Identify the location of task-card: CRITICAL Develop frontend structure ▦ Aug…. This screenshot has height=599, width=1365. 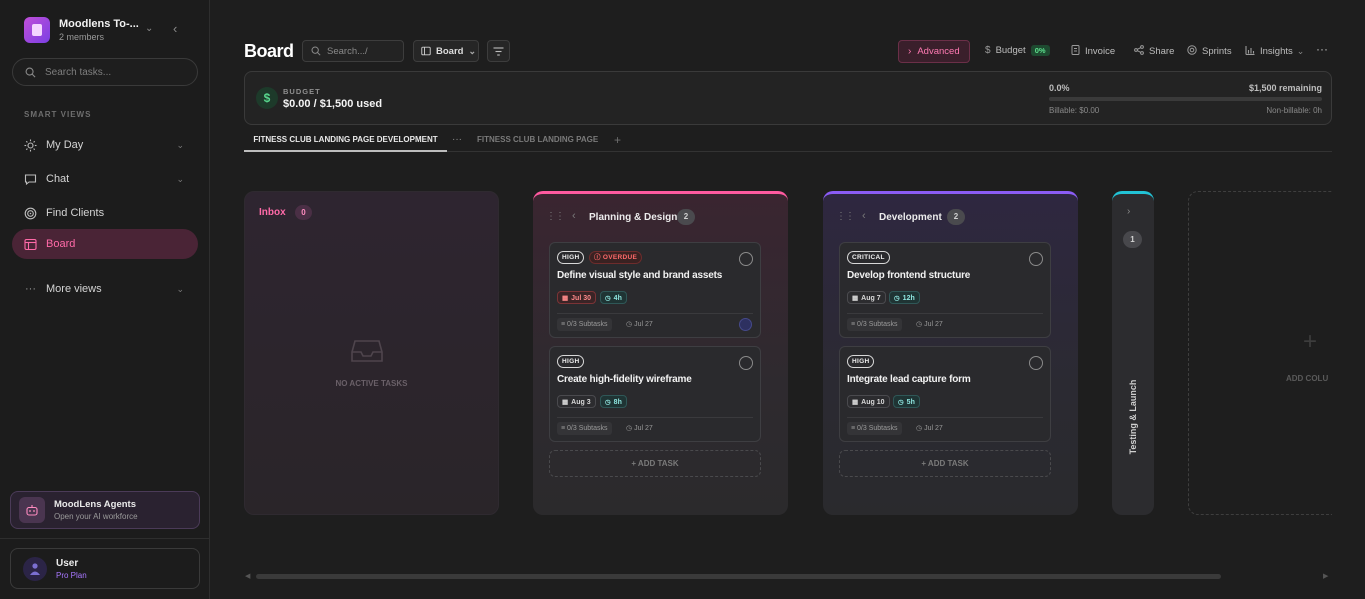
(945, 290).